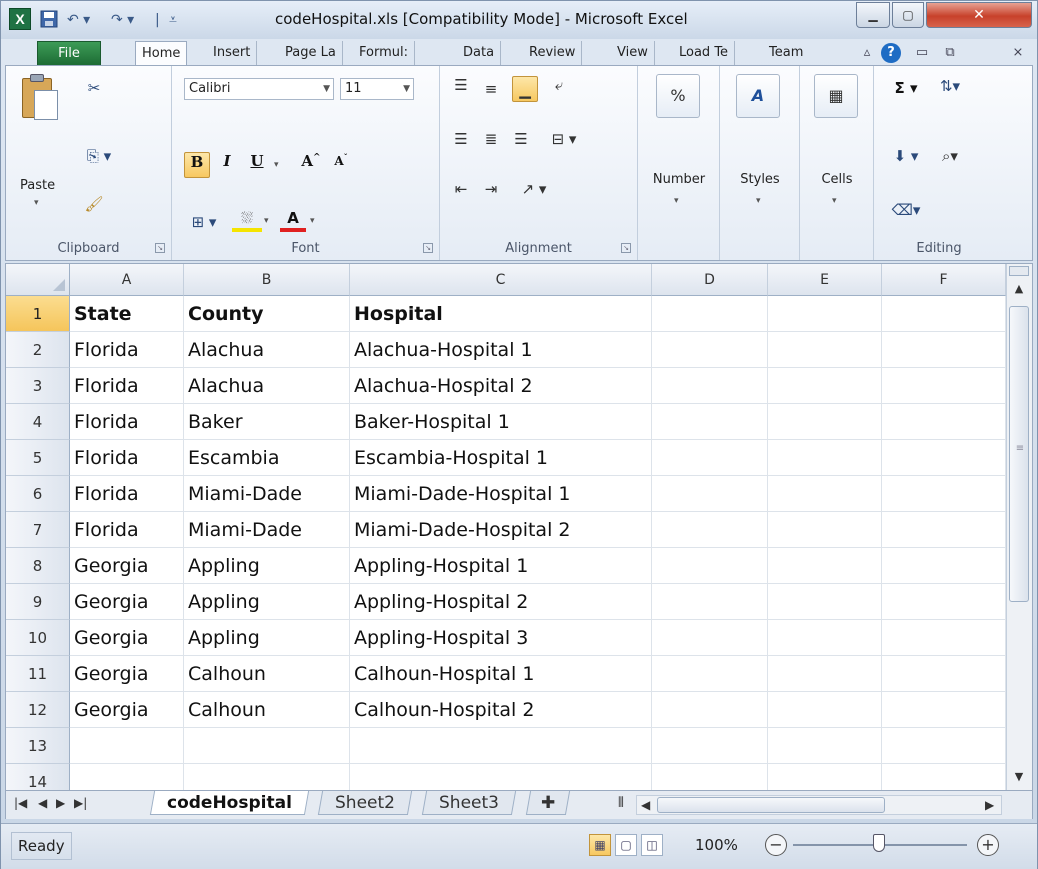  Describe the element at coordinates (266, 221) in the screenshot. I see `fill-color-dropdown-icon: ▾` at that location.